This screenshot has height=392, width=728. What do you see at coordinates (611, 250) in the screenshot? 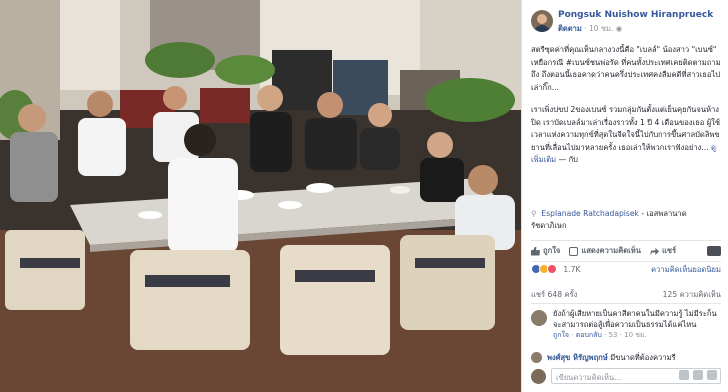
I see `comment-label: แสดงความคิดเห็น` at bounding box center [611, 250].